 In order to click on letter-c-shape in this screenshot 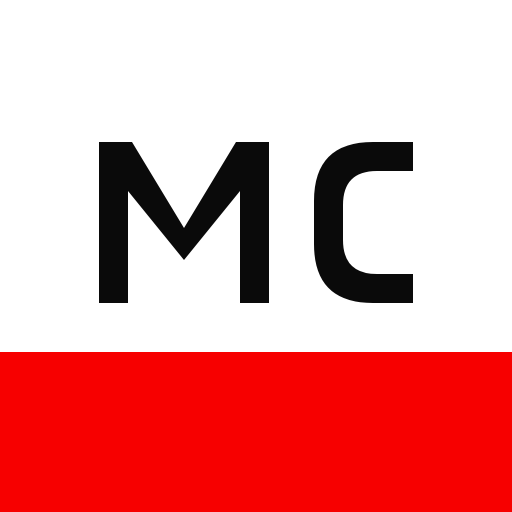, I will do `click(363, 222)`.